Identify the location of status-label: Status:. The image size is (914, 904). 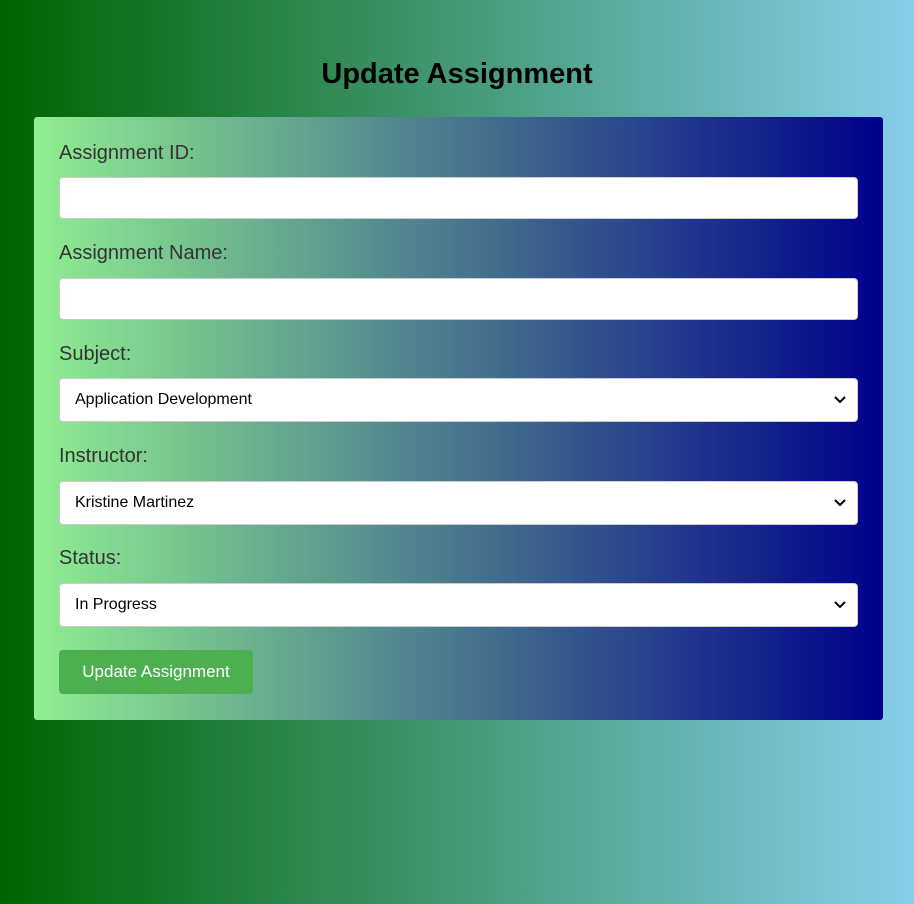
(90, 558).